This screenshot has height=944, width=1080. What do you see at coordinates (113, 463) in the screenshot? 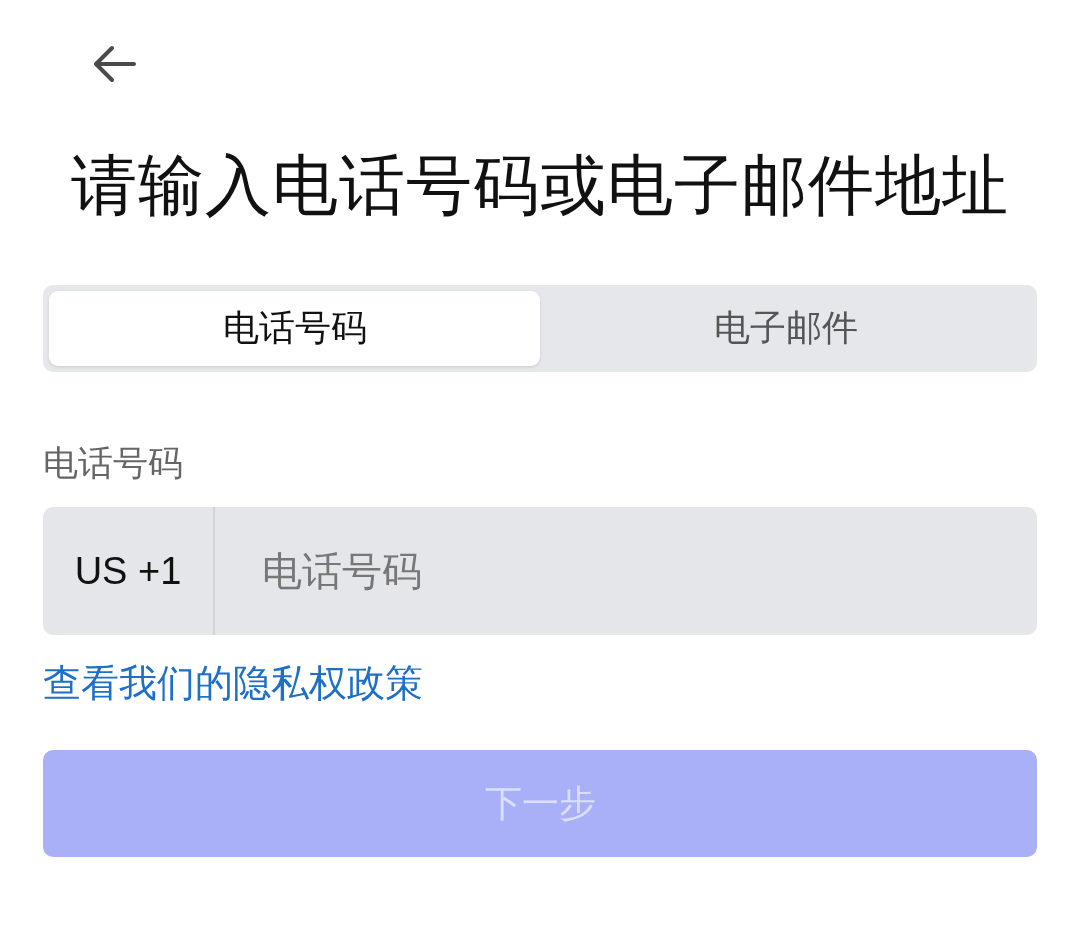
I see `field-label: 电话号码` at bounding box center [113, 463].